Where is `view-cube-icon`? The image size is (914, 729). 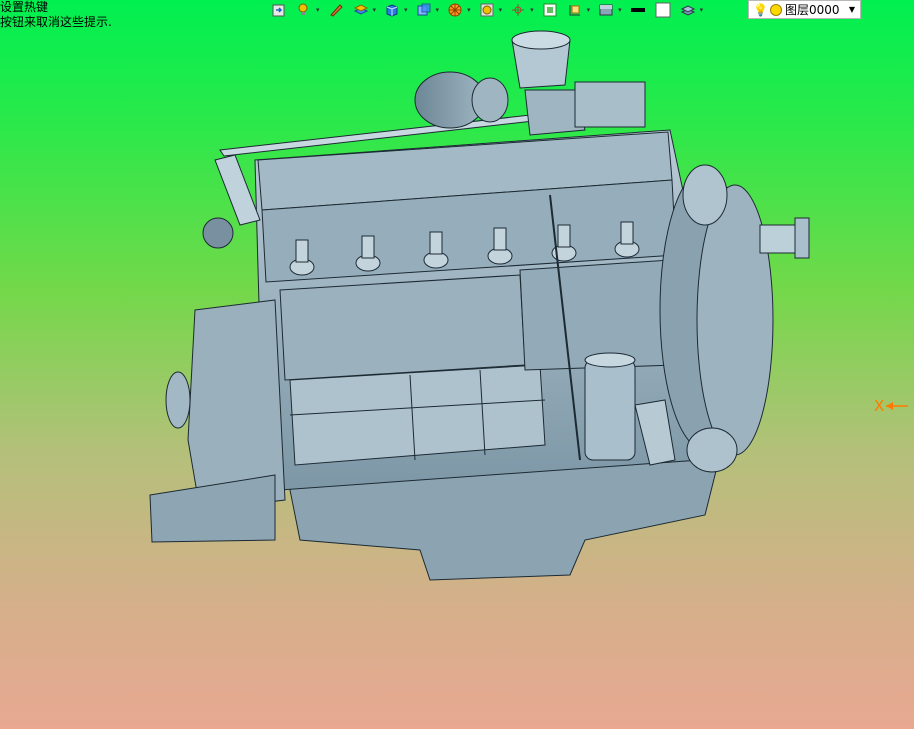 view-cube-icon is located at coordinates (424, 10).